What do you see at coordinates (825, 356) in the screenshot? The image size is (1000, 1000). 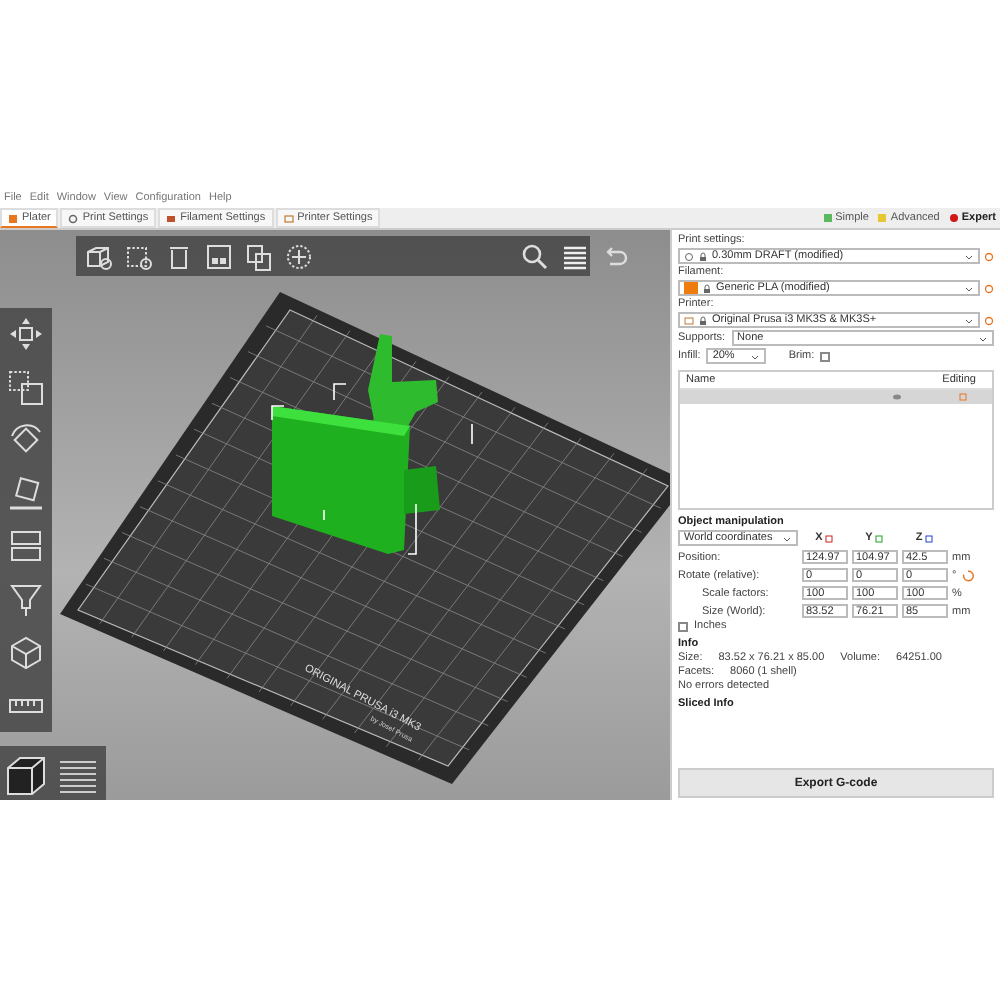 I see `brim-checkbox` at bounding box center [825, 356].